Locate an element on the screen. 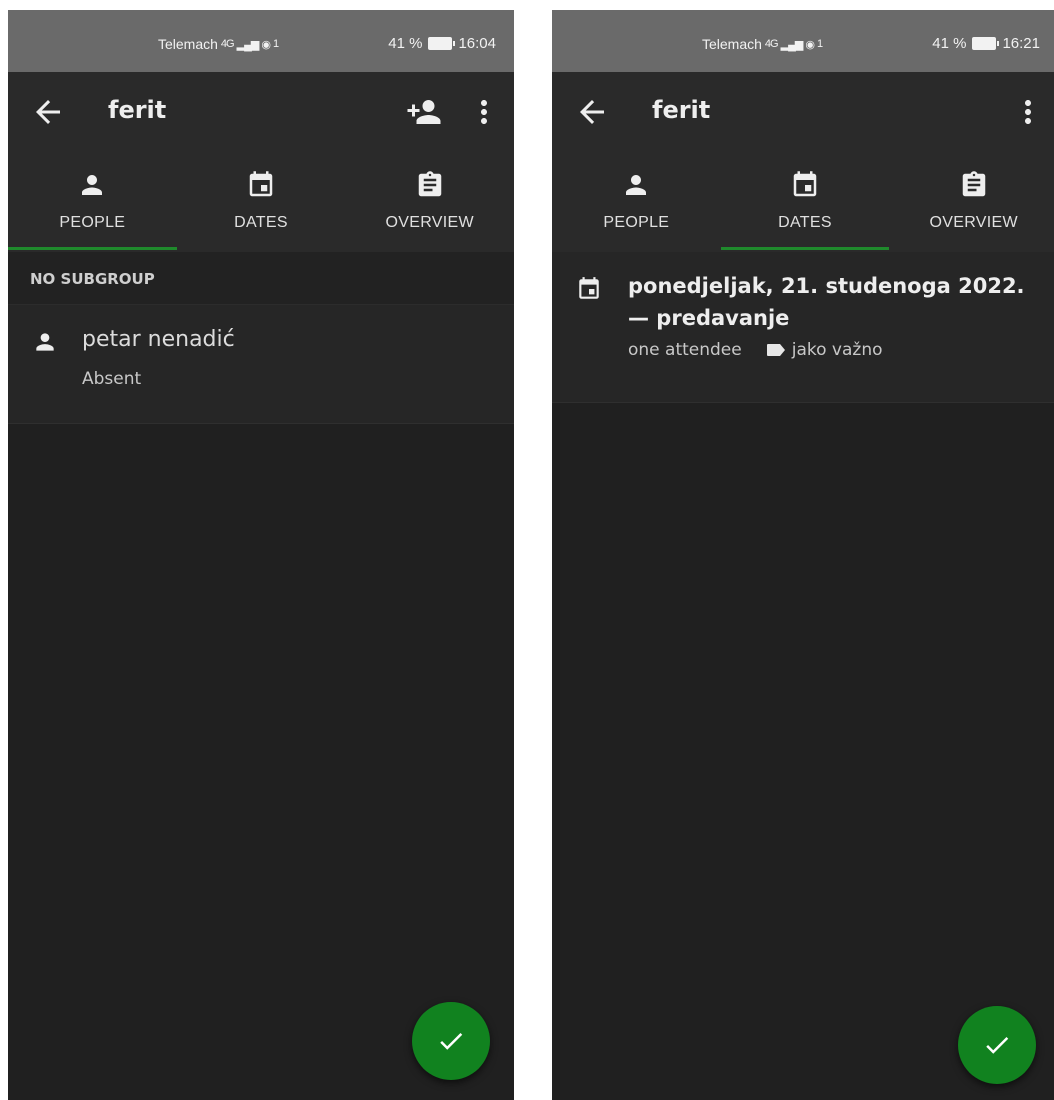  status-right: 41 % 16:21 is located at coordinates (986, 43).